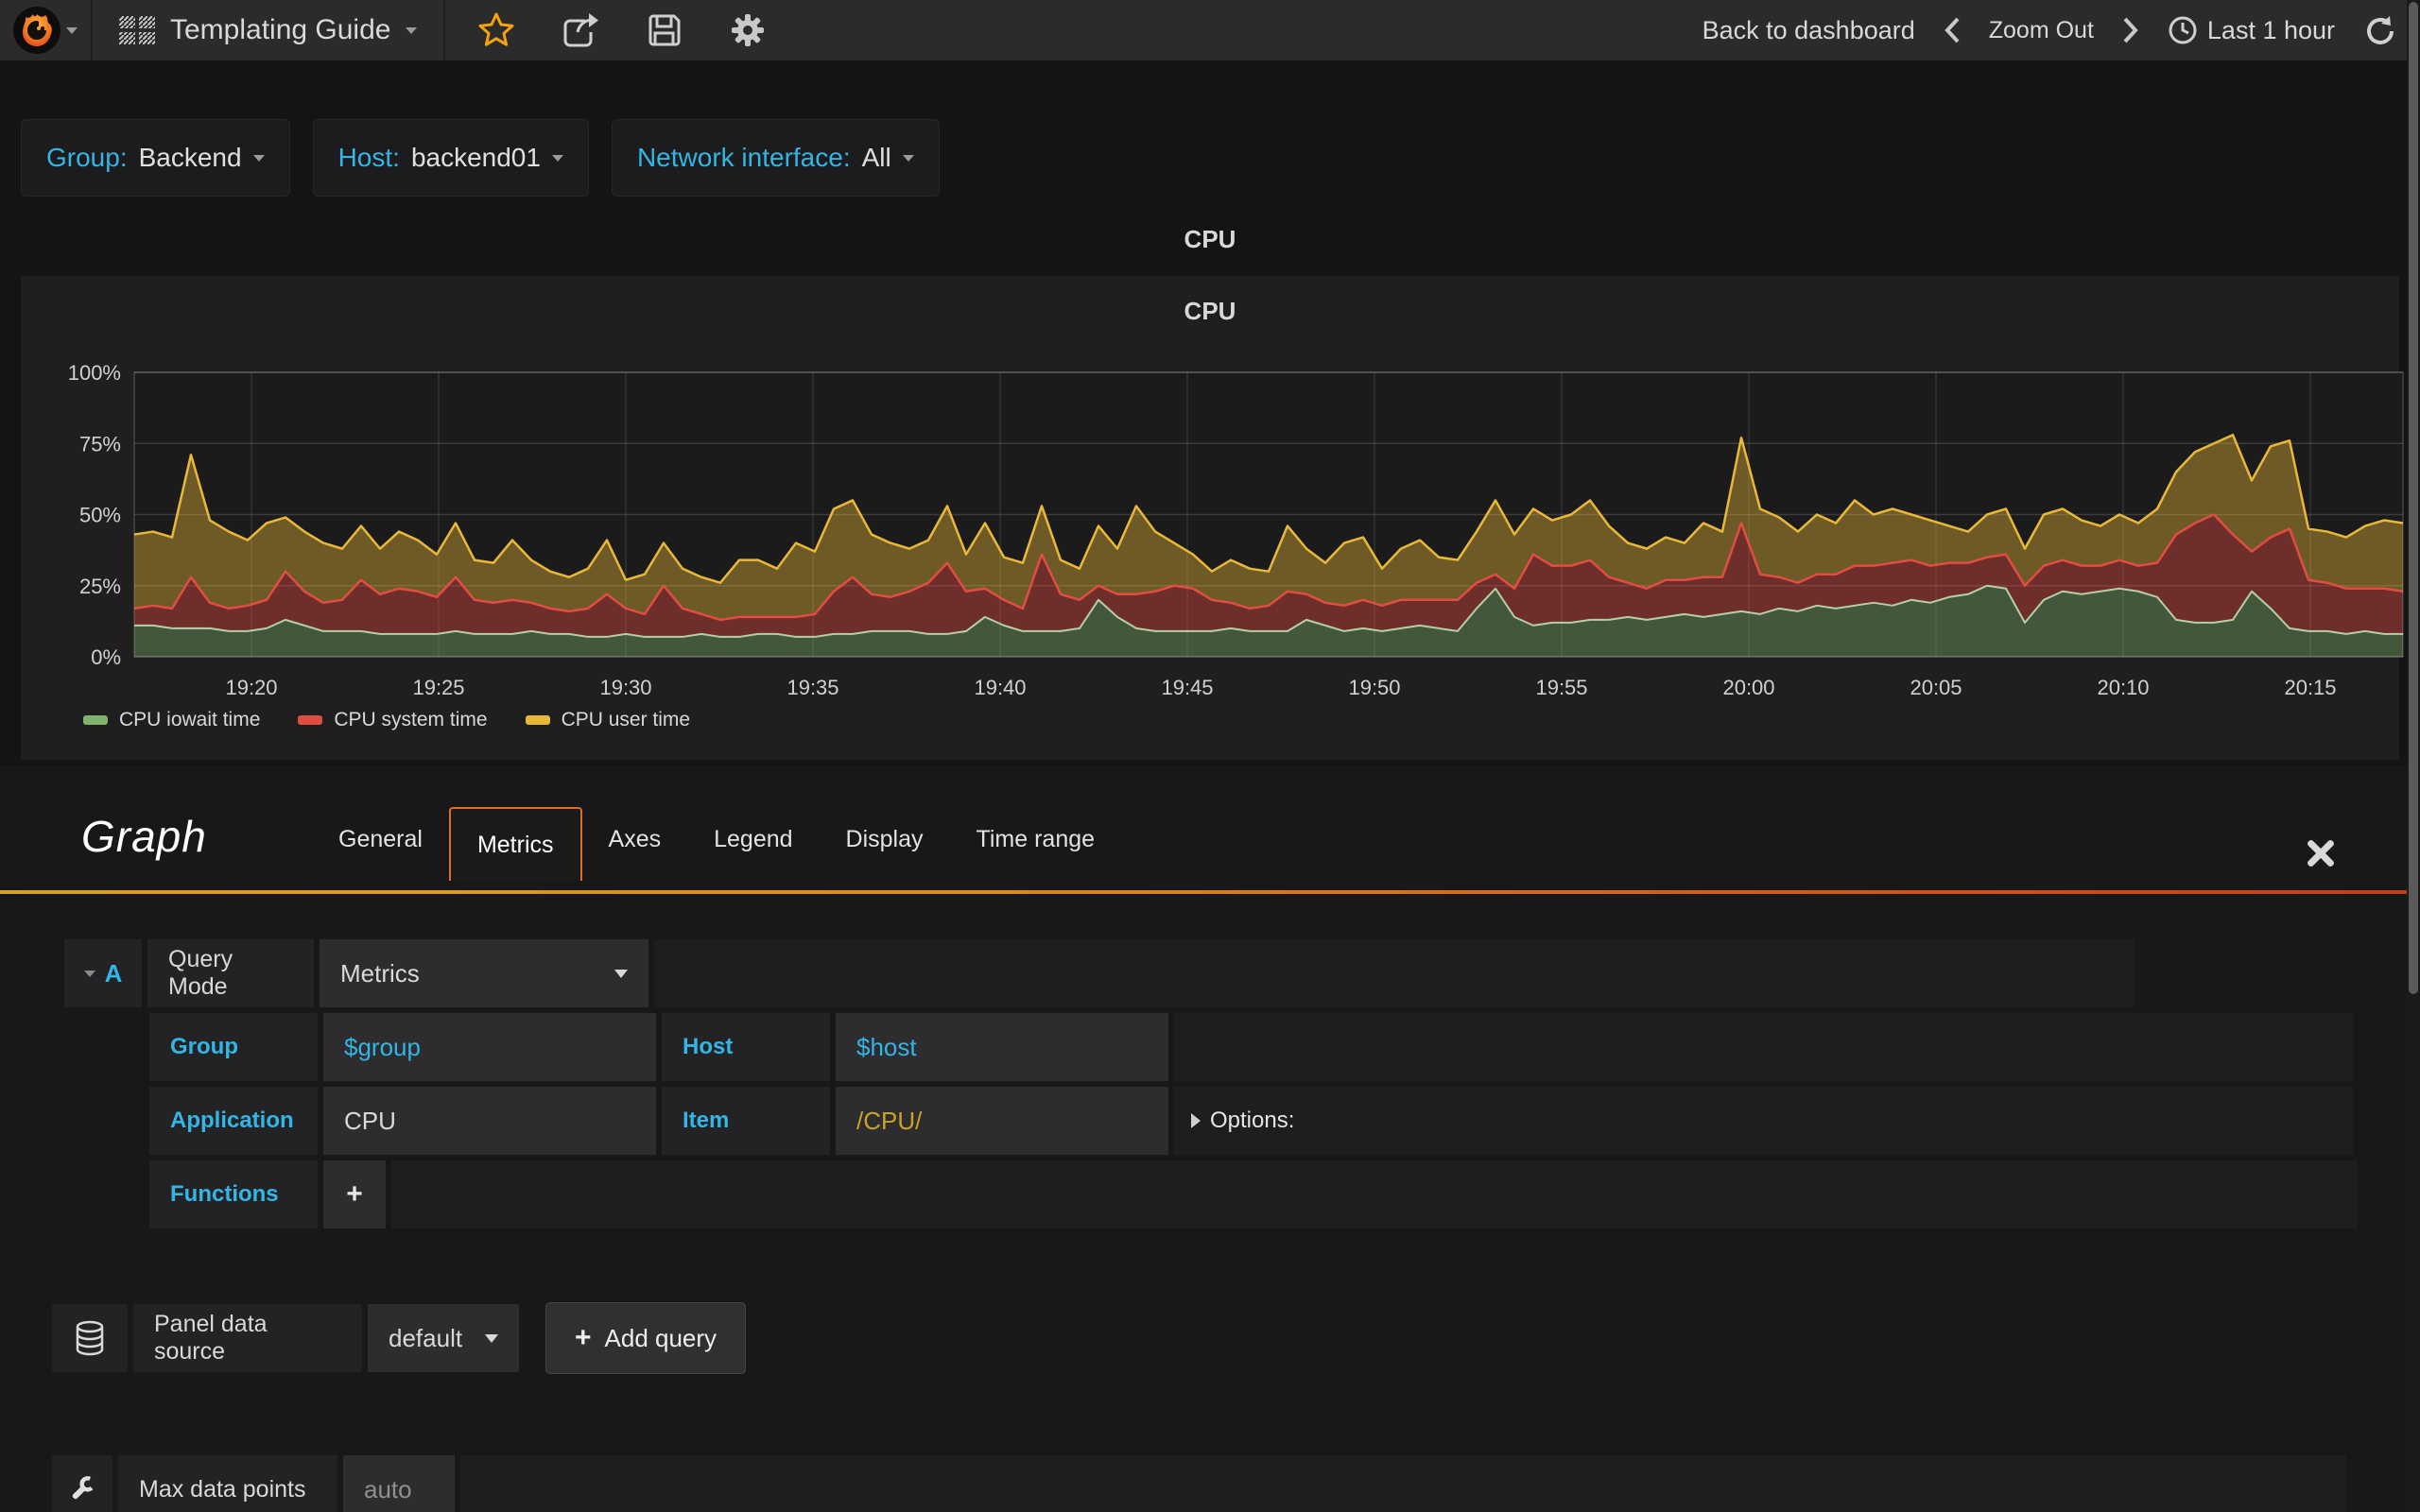 Image resolution: width=2420 pixels, height=1512 pixels. I want to click on legend-swatch-user, so click(537, 720).